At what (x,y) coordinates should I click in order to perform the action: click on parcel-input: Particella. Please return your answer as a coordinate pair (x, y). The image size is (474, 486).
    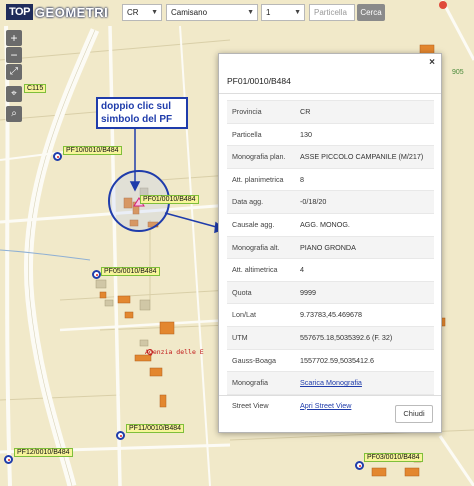
    Looking at the image, I should click on (332, 12).